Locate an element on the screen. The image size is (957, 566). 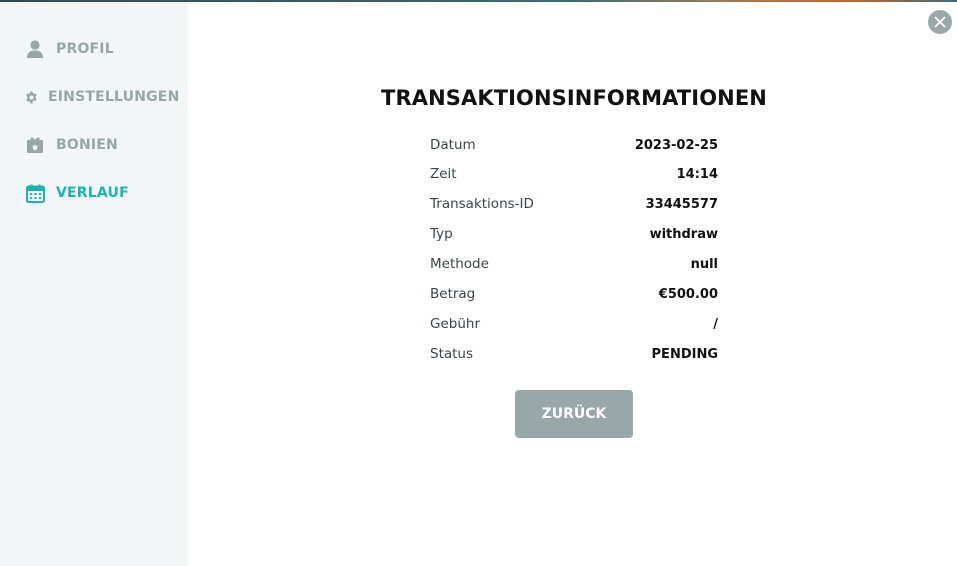
sidebar-item-profil: PROFIL is located at coordinates (69, 49).